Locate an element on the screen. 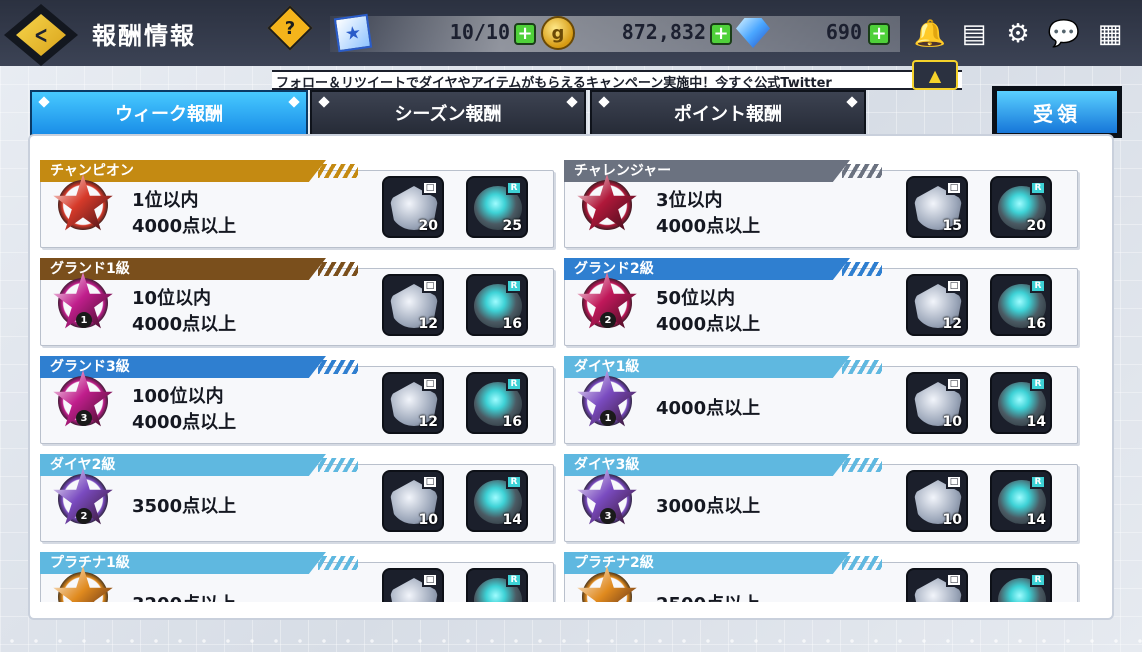 The width and height of the screenshot is (1142, 652). tab-season-reward: シーズン報酬 is located at coordinates (448, 113).